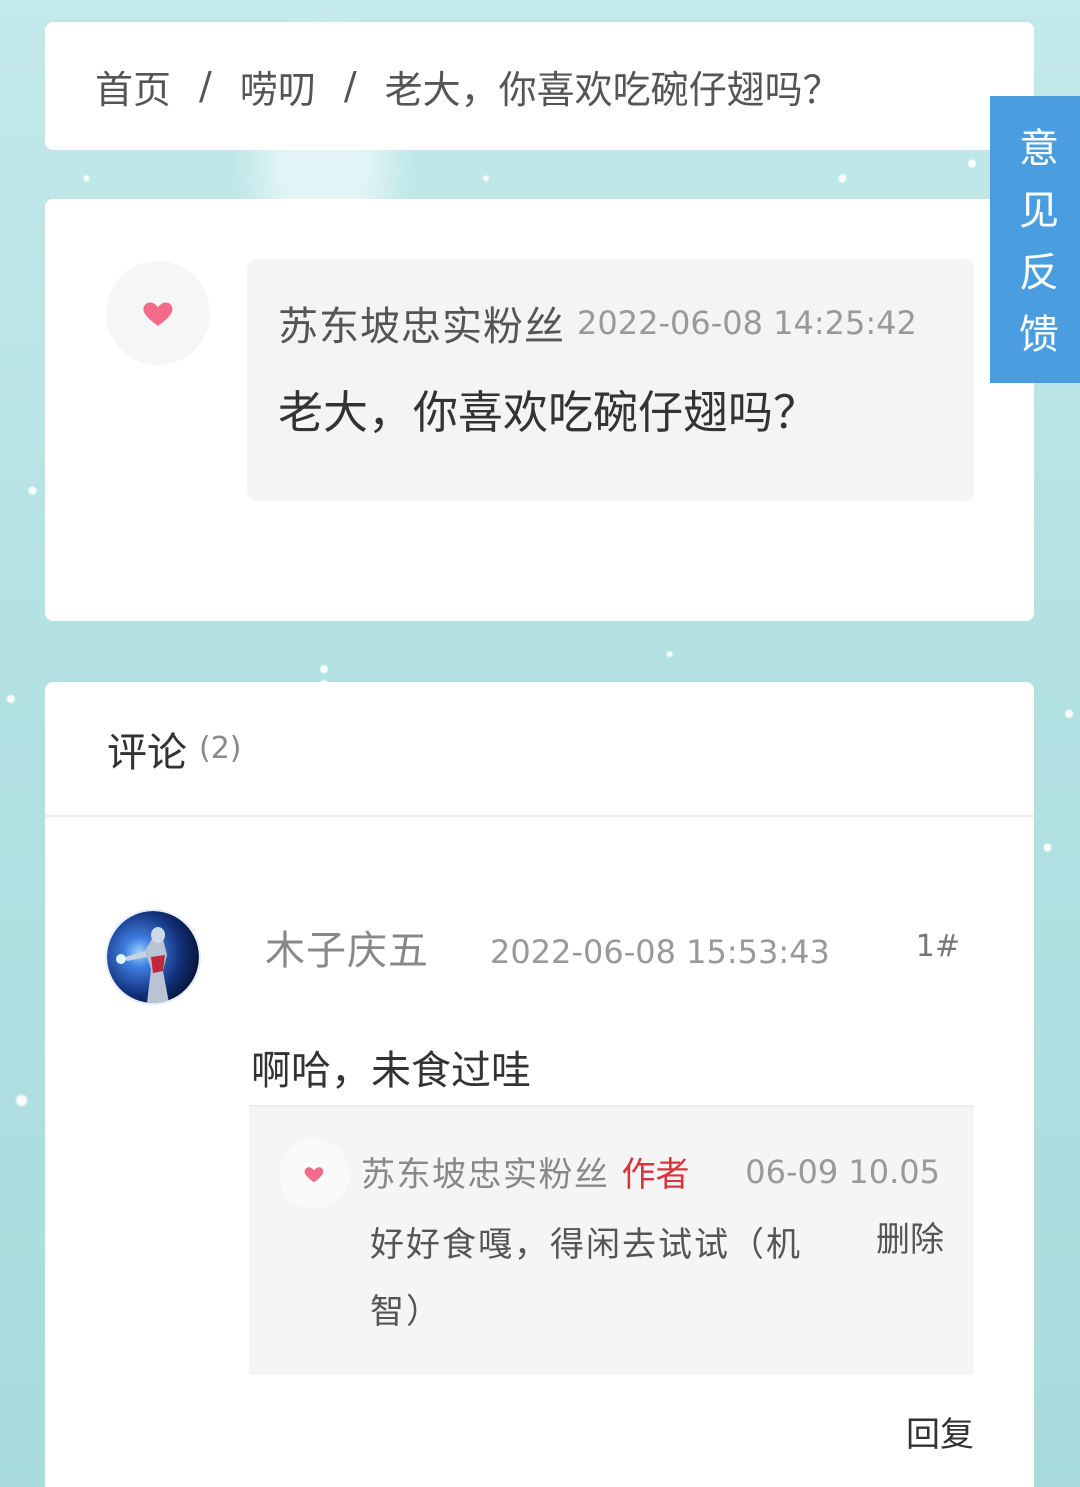 The height and width of the screenshot is (1487, 1080). What do you see at coordinates (133, 86) in the screenshot?
I see `breadcrumb-home-link: 首页` at bounding box center [133, 86].